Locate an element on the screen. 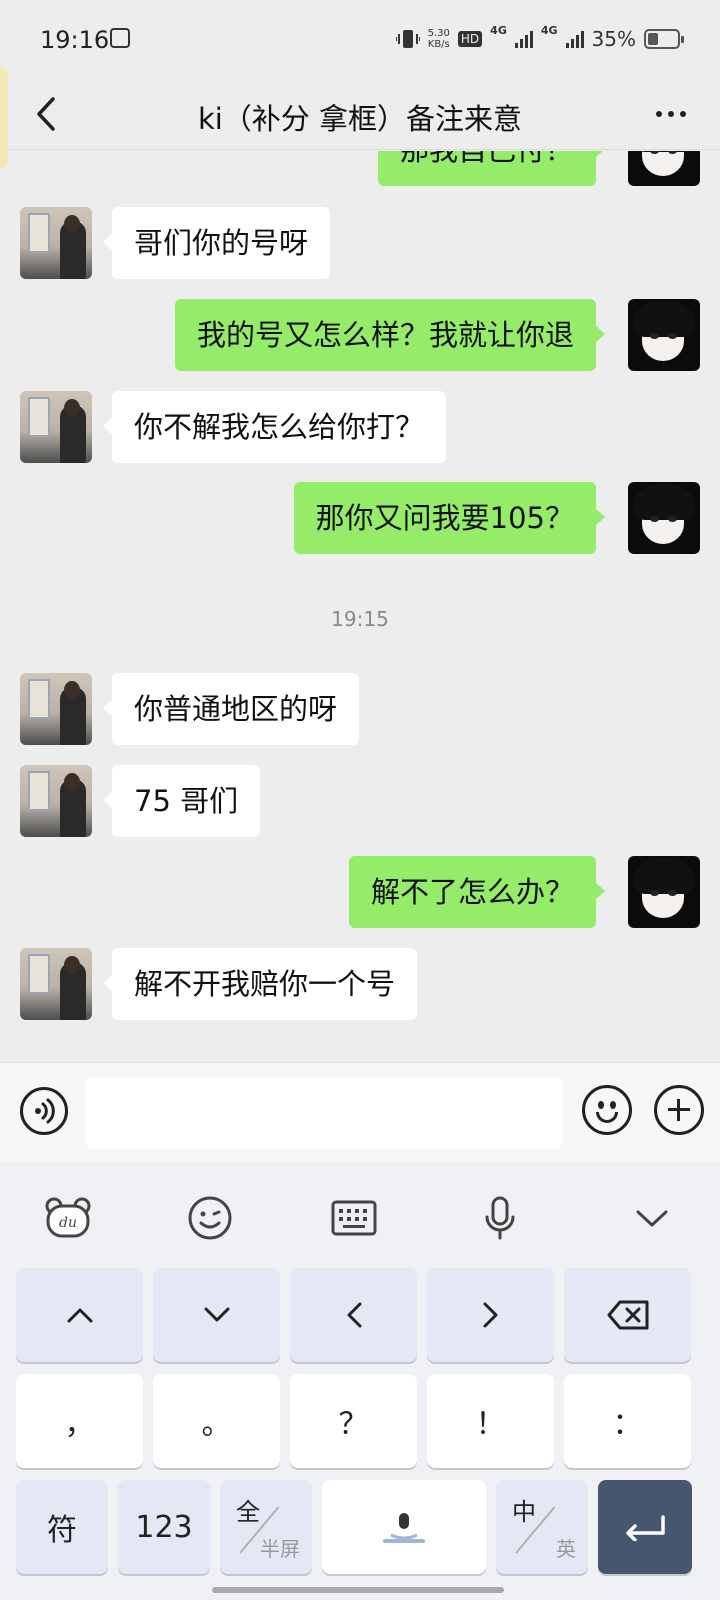 This screenshot has height=1600, width=720. backspace-icon is located at coordinates (627, 1315).